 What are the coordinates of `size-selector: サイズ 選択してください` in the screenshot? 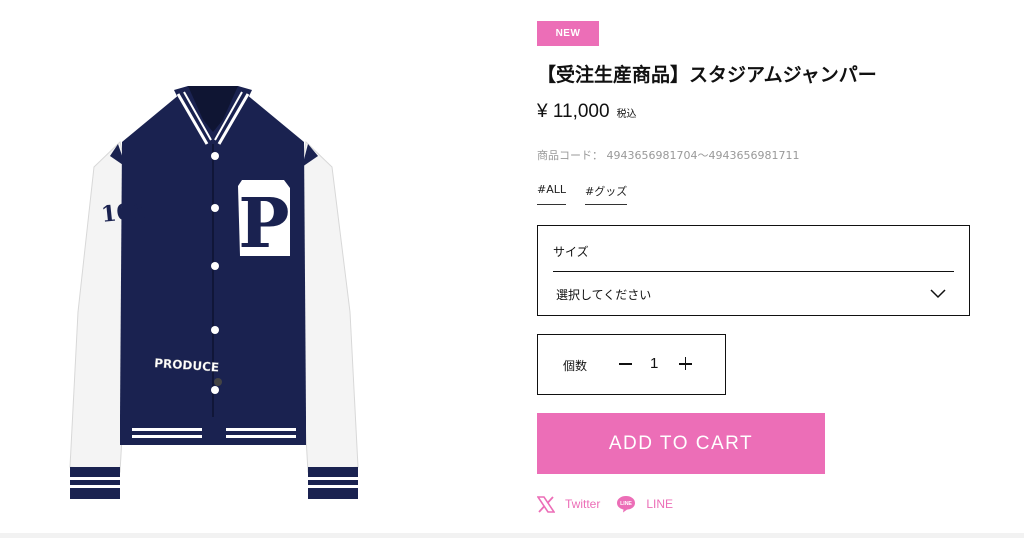 It's located at (753, 270).